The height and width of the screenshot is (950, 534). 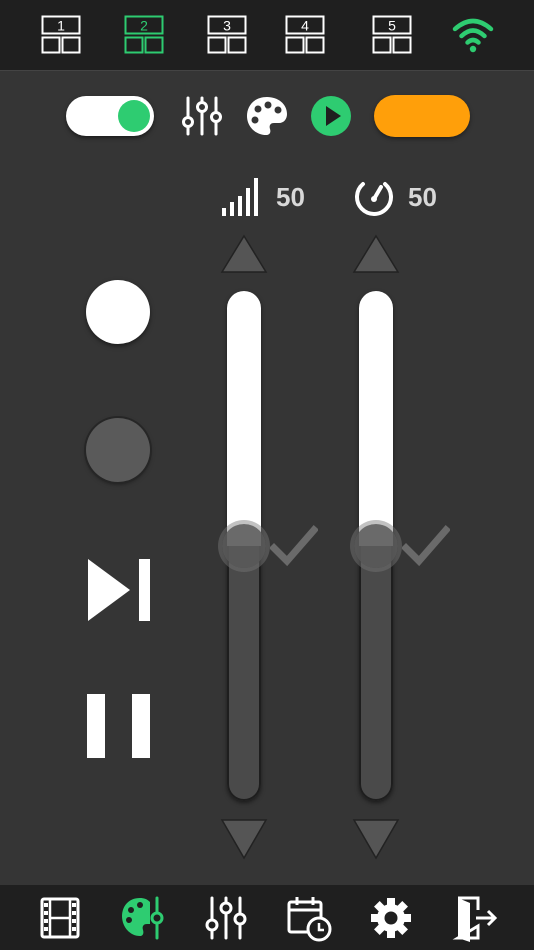 I want to click on signal-value: 50, so click(x=290, y=197).